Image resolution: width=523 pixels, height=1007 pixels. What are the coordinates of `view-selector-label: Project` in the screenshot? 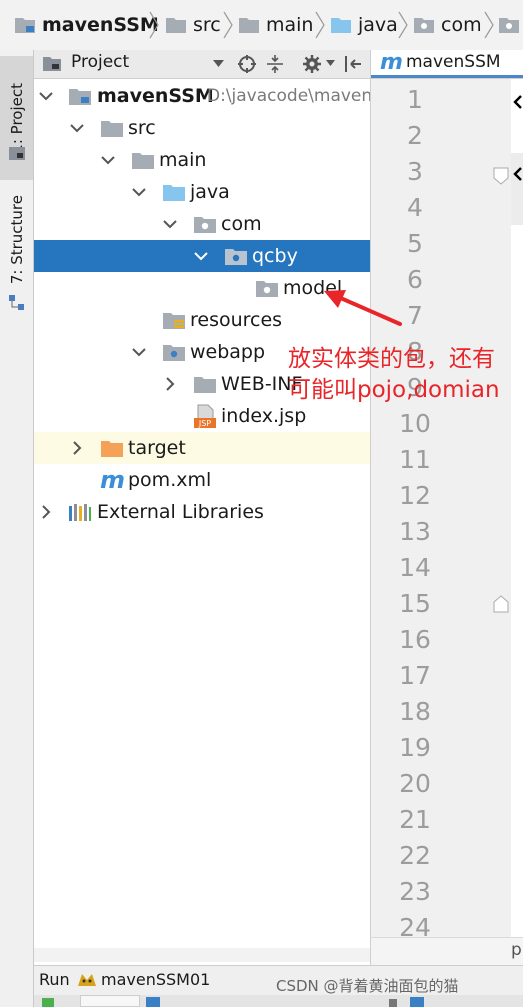 It's located at (100, 62).